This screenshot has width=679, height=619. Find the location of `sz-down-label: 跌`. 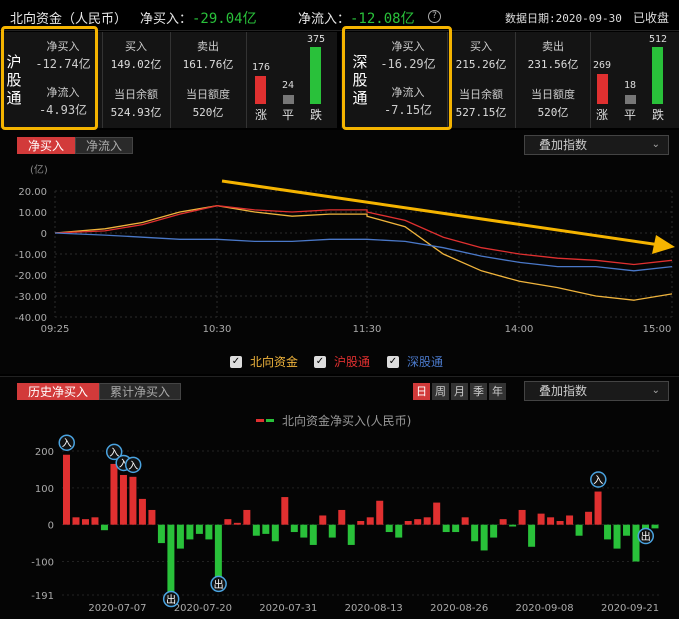

sz-down-label: 跌 is located at coordinates (657, 115).